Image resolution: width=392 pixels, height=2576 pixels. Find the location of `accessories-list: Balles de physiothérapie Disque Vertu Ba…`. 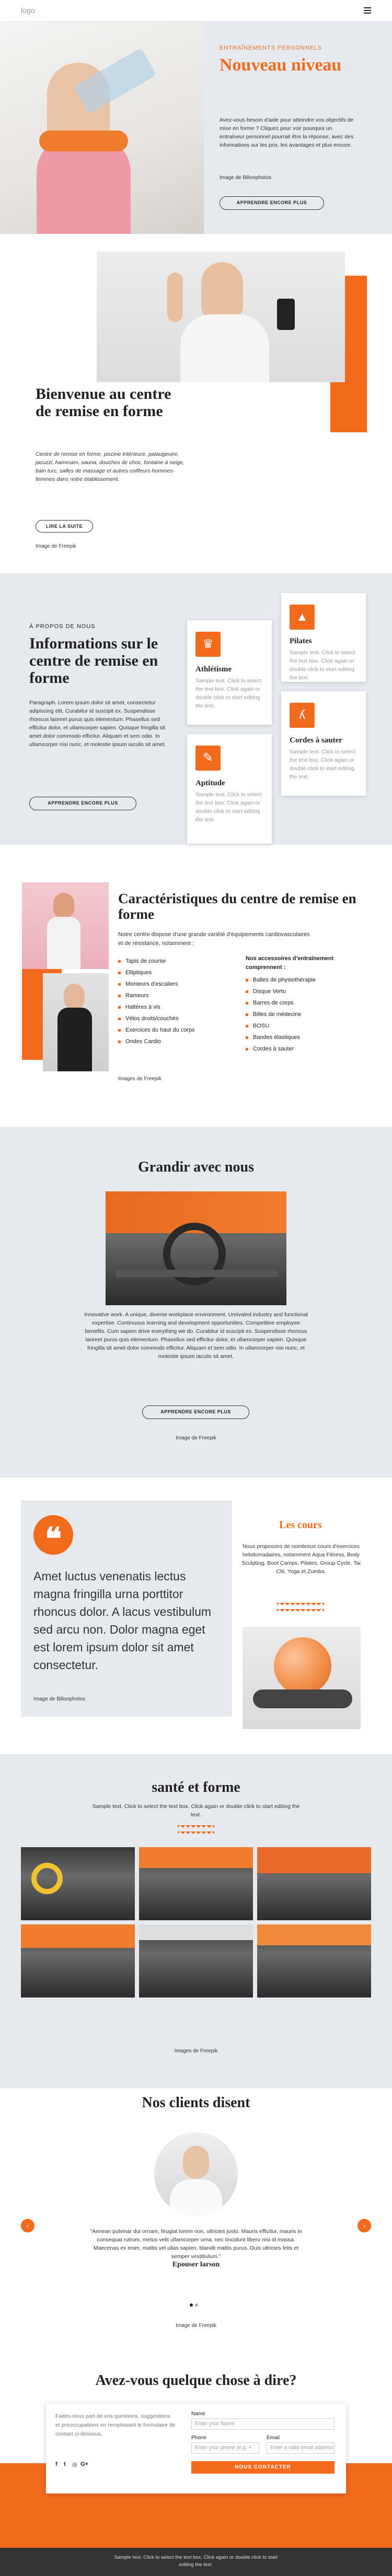

accessories-list: Balles de physiothérapie Disque Vertu Ba… is located at coordinates (298, 1014).